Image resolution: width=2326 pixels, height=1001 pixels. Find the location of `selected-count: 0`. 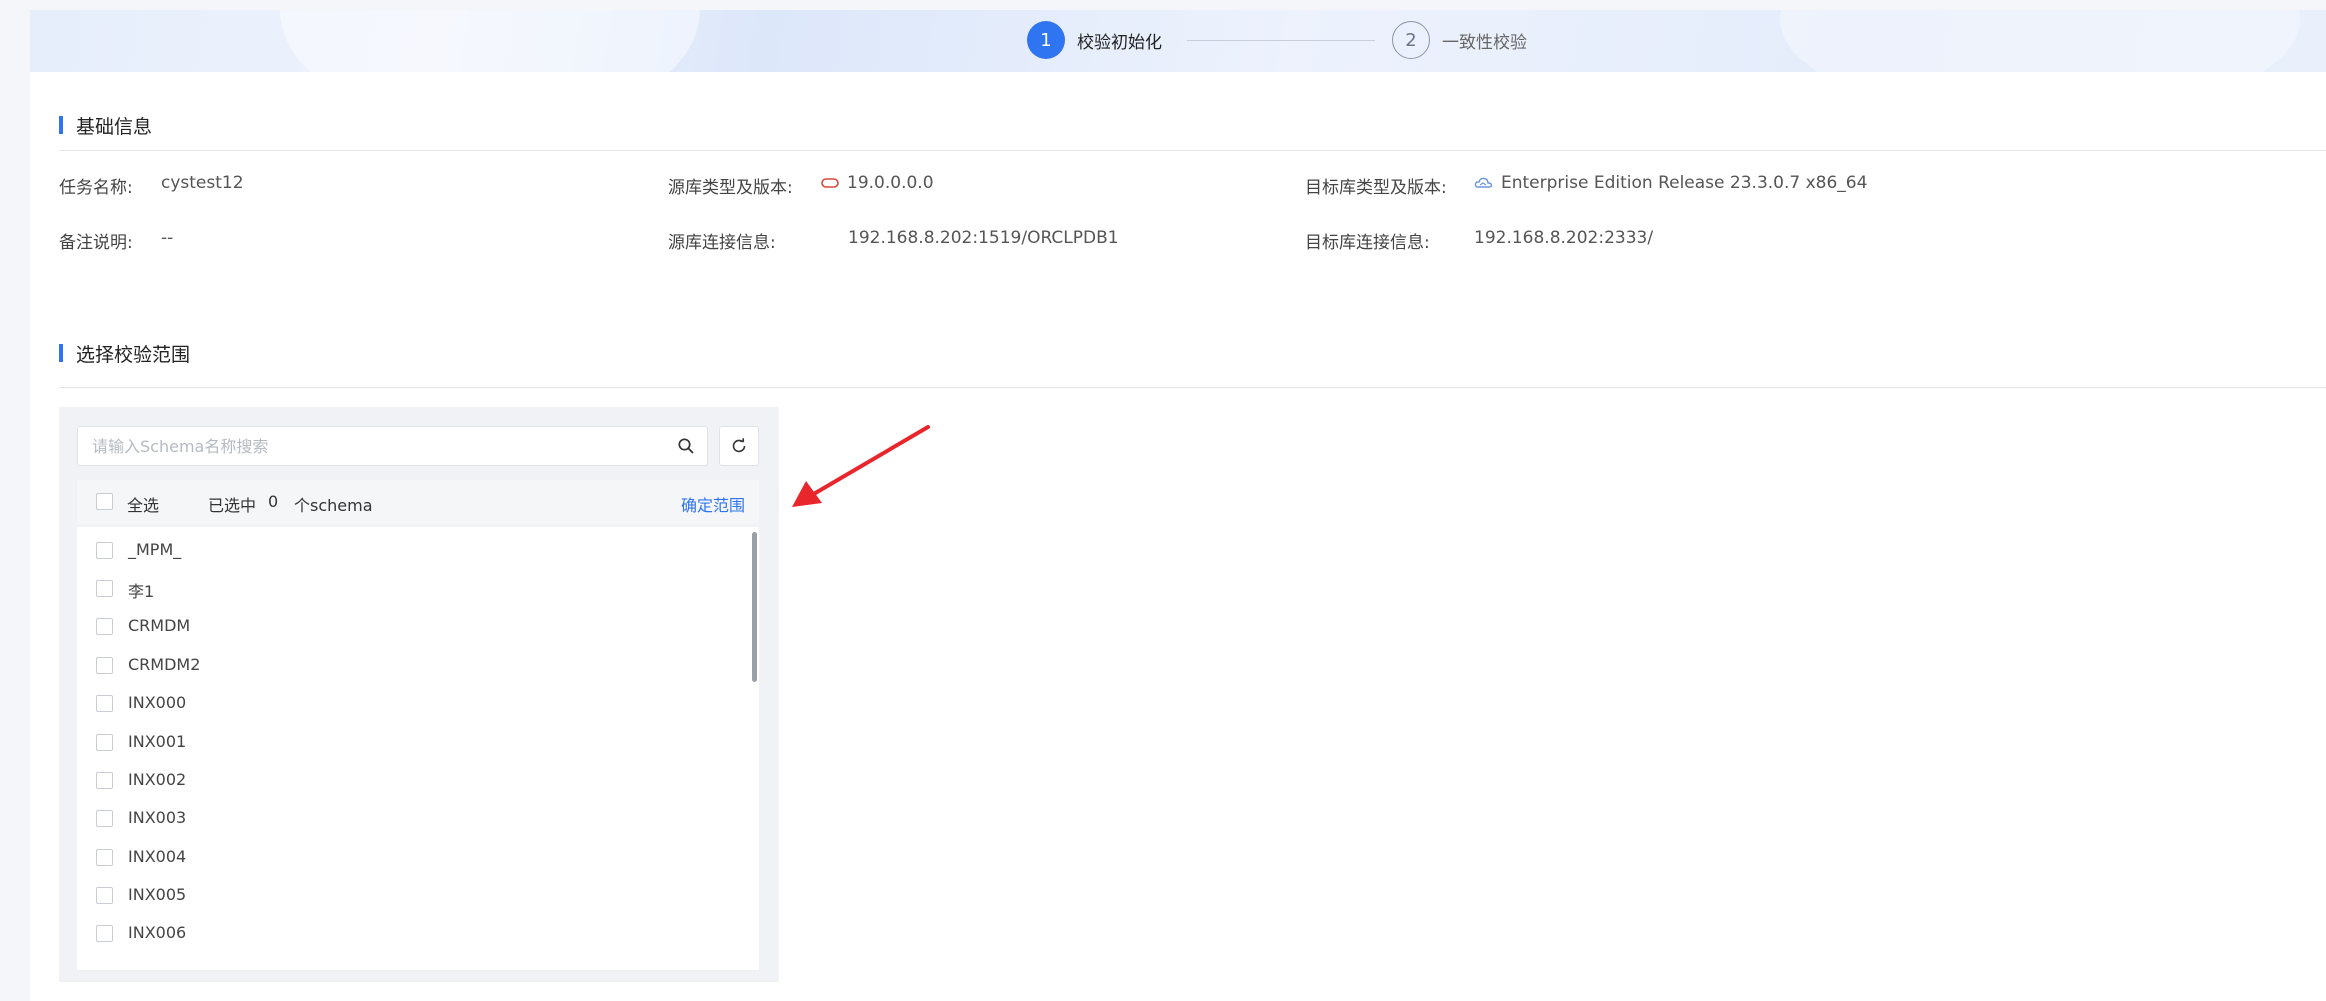

selected-count: 0 is located at coordinates (273, 501).